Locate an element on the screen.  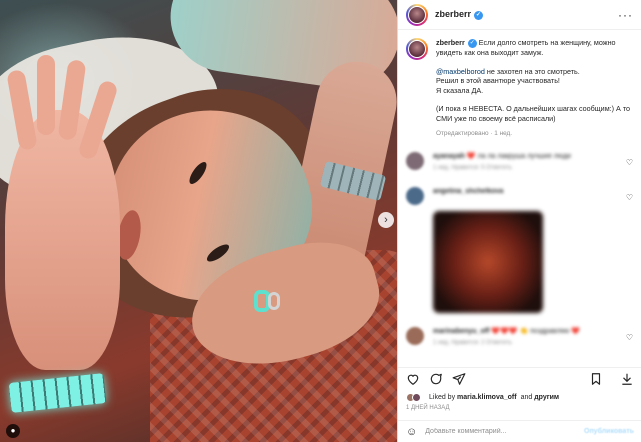
action-bar is located at coordinates (519, 378).